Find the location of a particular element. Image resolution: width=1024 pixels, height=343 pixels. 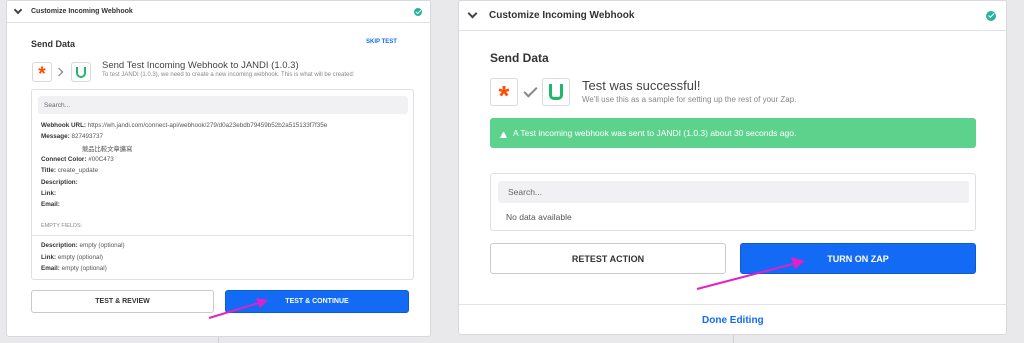

no-data-message: No data available is located at coordinates (539, 217).